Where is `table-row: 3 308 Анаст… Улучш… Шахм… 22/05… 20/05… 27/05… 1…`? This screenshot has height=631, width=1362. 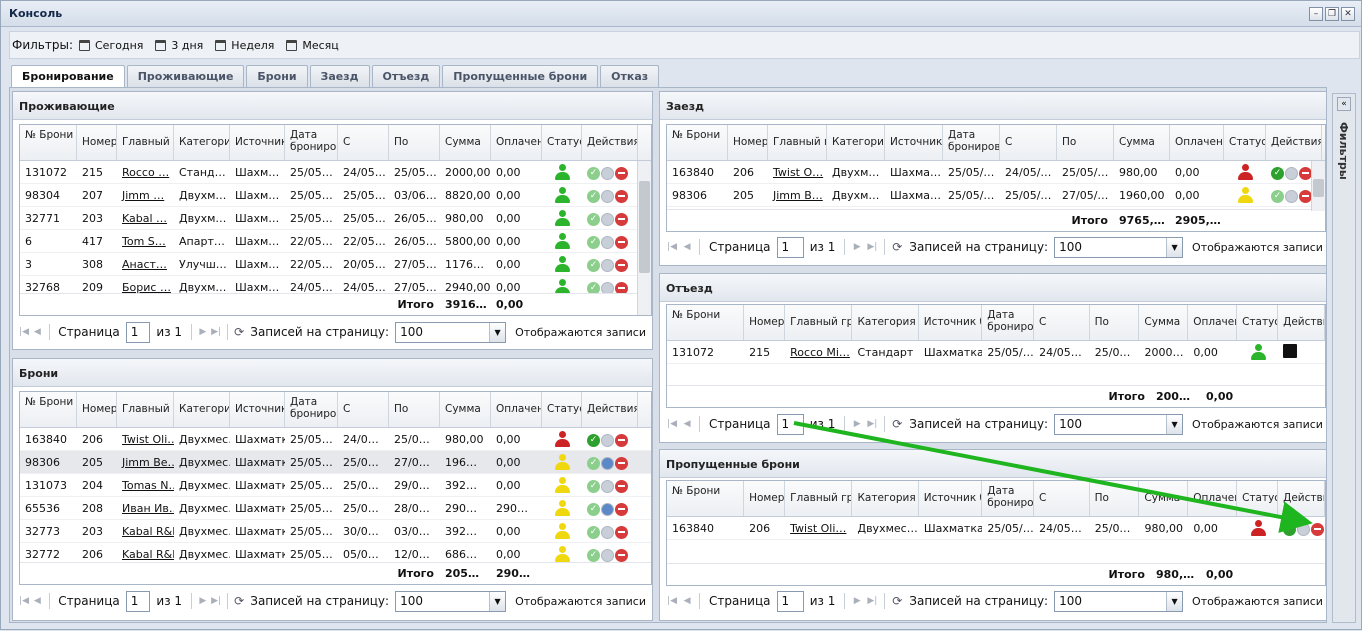 table-row: 3 308 Анаст… Улучш… Шахм… 22/05… 20/05… 27/05… 1… is located at coordinates (335, 264).